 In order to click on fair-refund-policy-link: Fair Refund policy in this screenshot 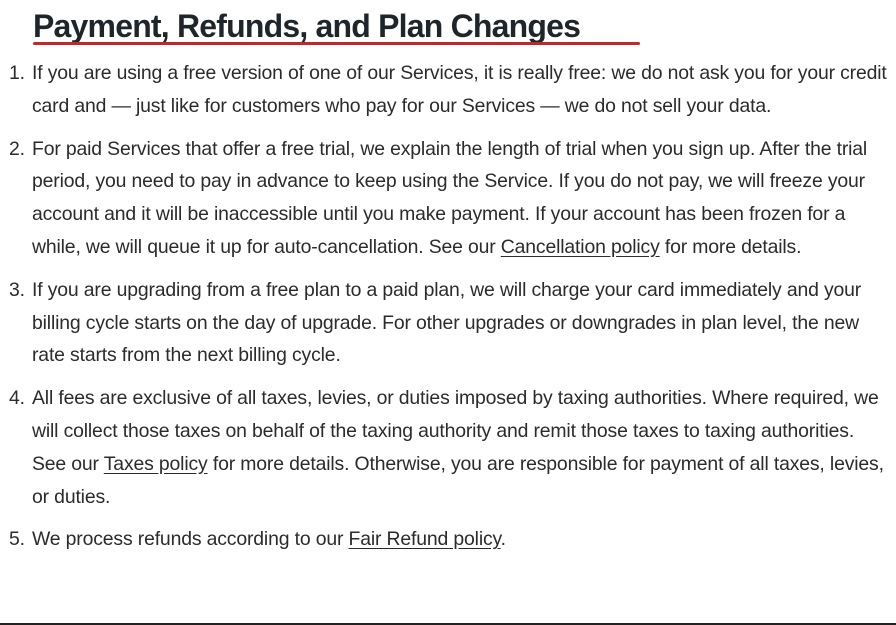, I will do `click(425, 539)`.